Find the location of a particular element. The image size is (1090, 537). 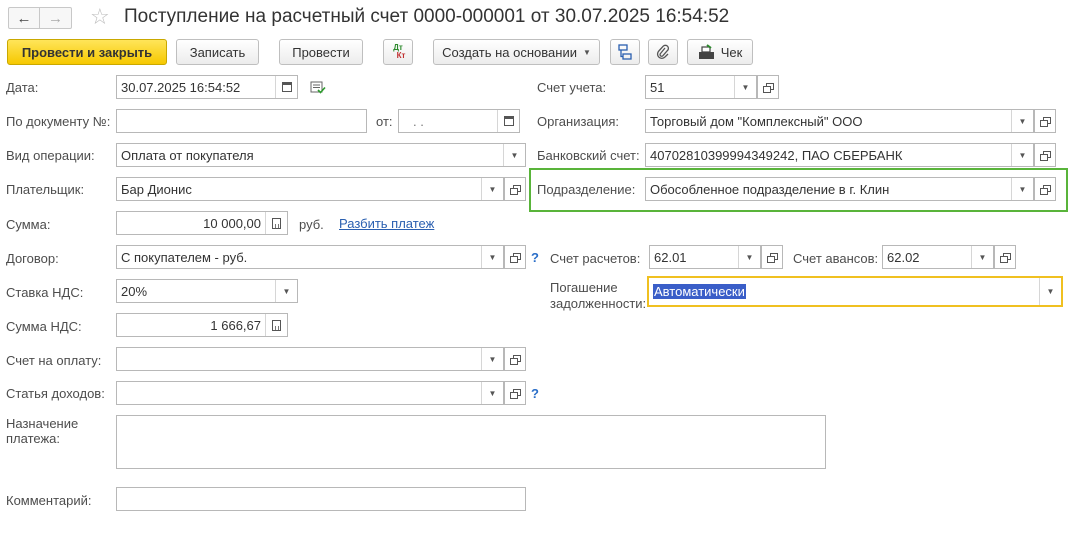

doc-number-label: По документу №: is located at coordinates (58, 121).